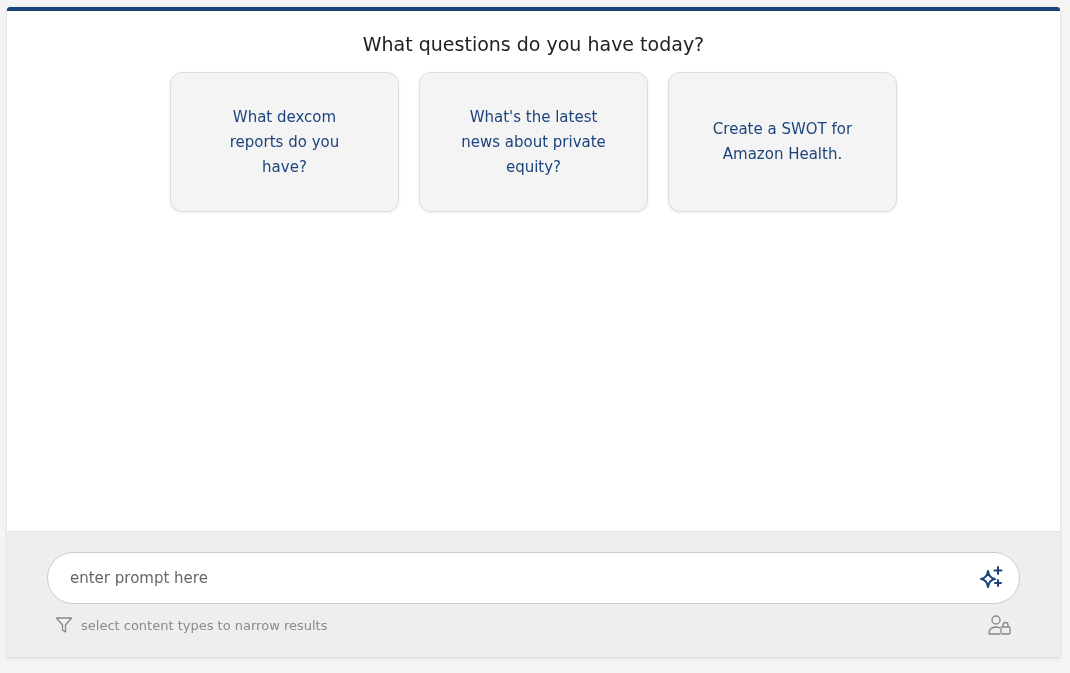 Image resolution: width=1070 pixels, height=673 pixels. I want to click on suggestion-card: What's the latest news about private equity?, so click(533, 142).